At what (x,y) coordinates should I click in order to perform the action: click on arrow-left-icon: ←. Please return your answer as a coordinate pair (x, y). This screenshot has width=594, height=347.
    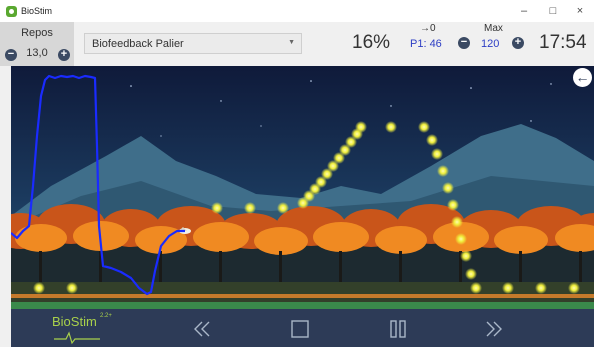
    Looking at the image, I should click on (582, 77).